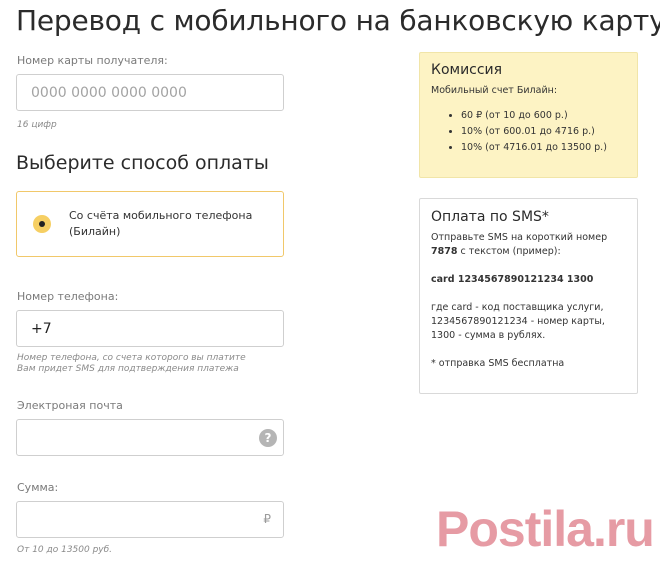 Image resolution: width=660 pixels, height=572 pixels. Describe the element at coordinates (68, 296) in the screenshot. I see `phone-label: Номер телефона:` at that location.